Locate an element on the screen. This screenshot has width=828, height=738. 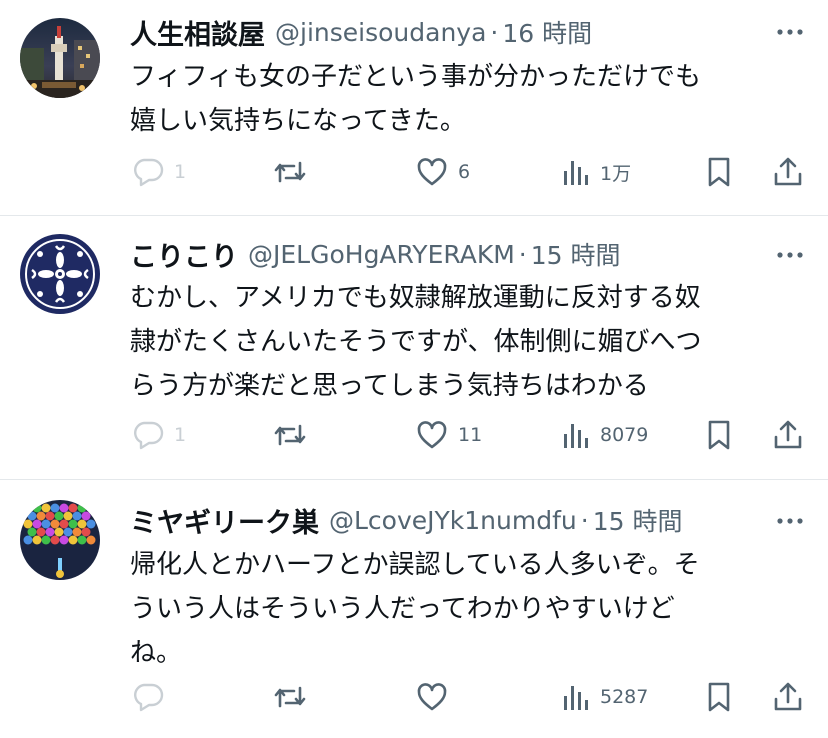
author-handle: @LcoveJYk1numdfu is located at coordinates (453, 520).